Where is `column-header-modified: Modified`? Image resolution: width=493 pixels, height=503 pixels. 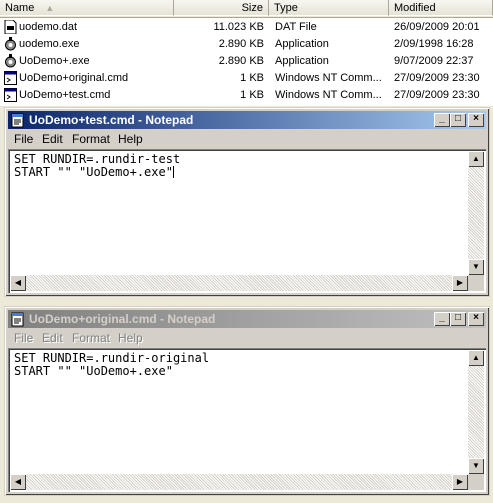 column-header-modified: Modified is located at coordinates (441, 8).